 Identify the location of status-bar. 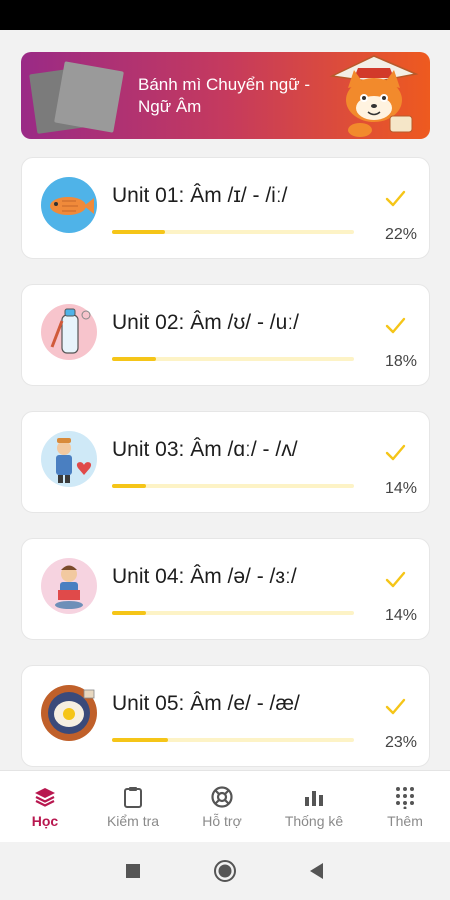
(225, 15).